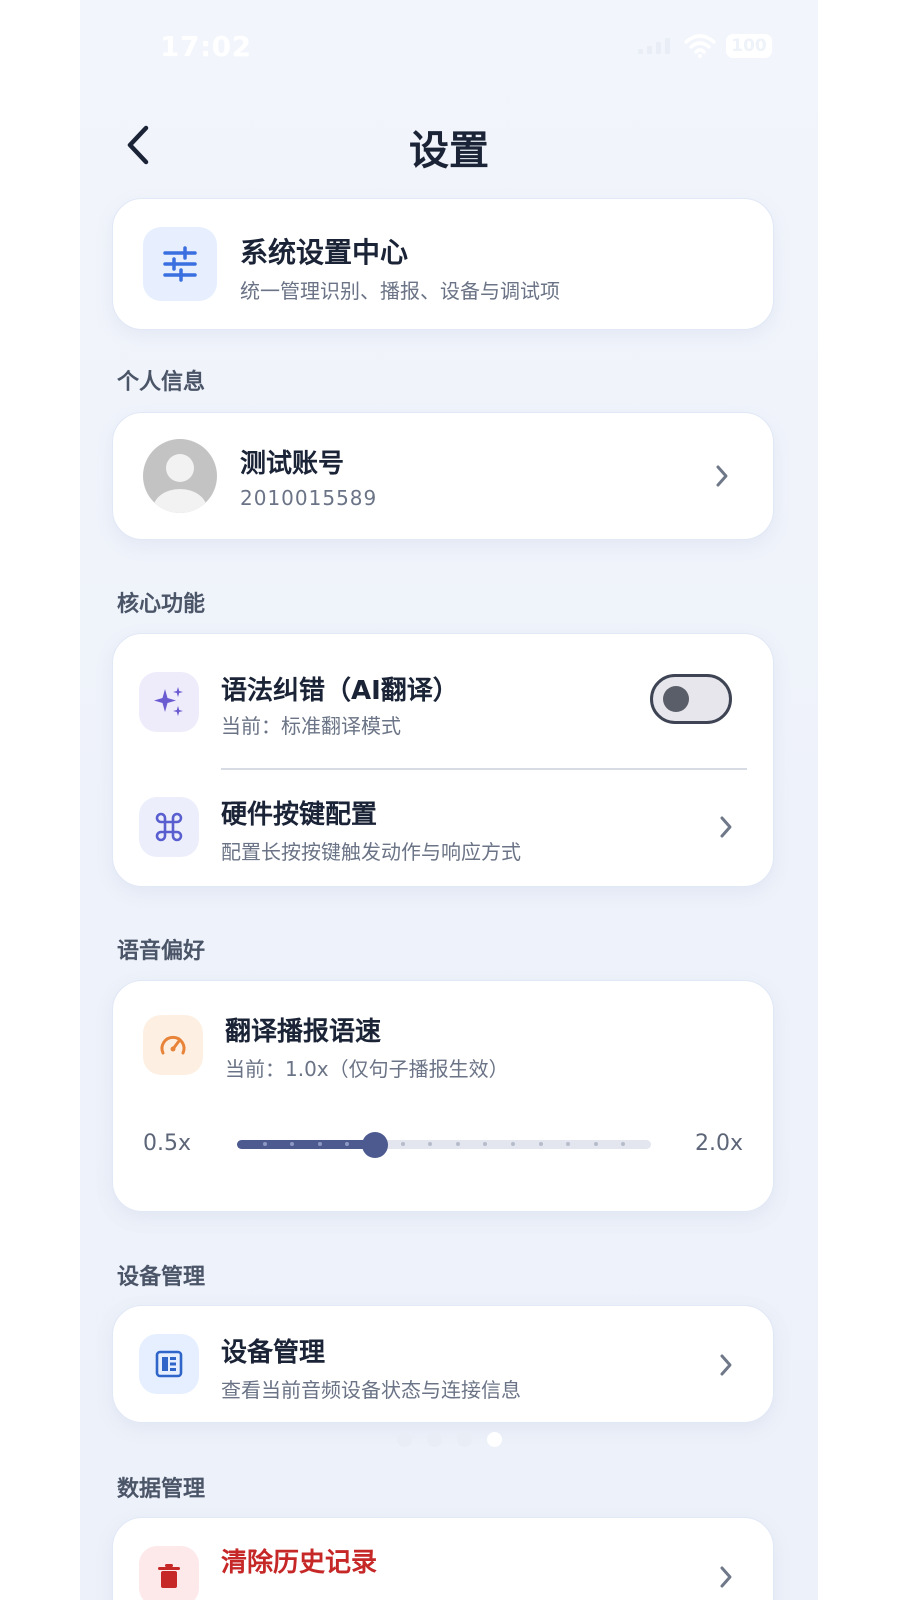 The height and width of the screenshot is (1600, 900). What do you see at coordinates (443, 828) in the screenshot?
I see `hardware-keys-row: 硬件按键配置 配置长按按键触发动作与响应方式` at bounding box center [443, 828].